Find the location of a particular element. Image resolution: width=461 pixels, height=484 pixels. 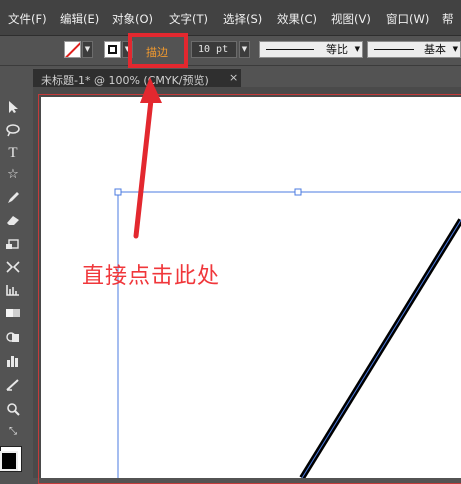

annotation-text: 直接点击此处 is located at coordinates (151, 276).